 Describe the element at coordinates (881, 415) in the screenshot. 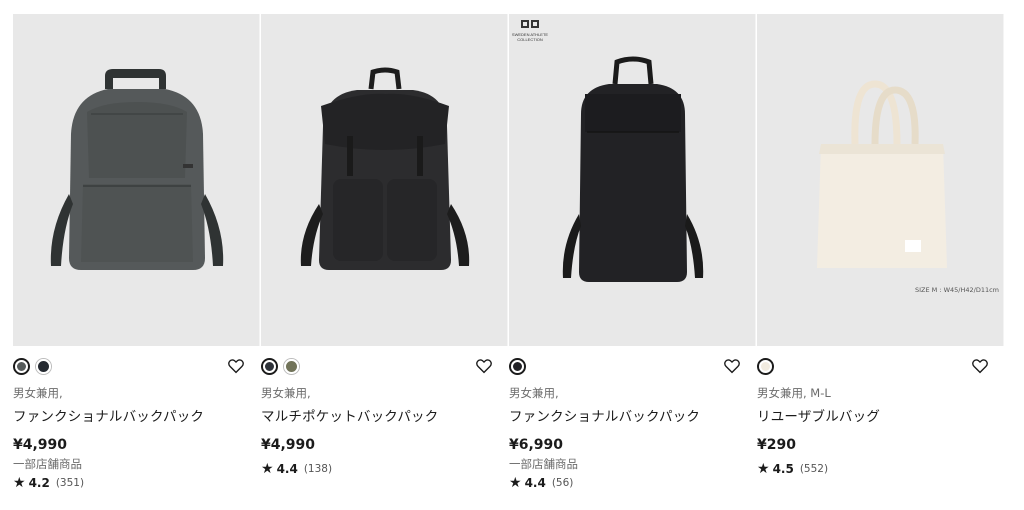

I see `product-name: リユーザブルバッグ` at that location.